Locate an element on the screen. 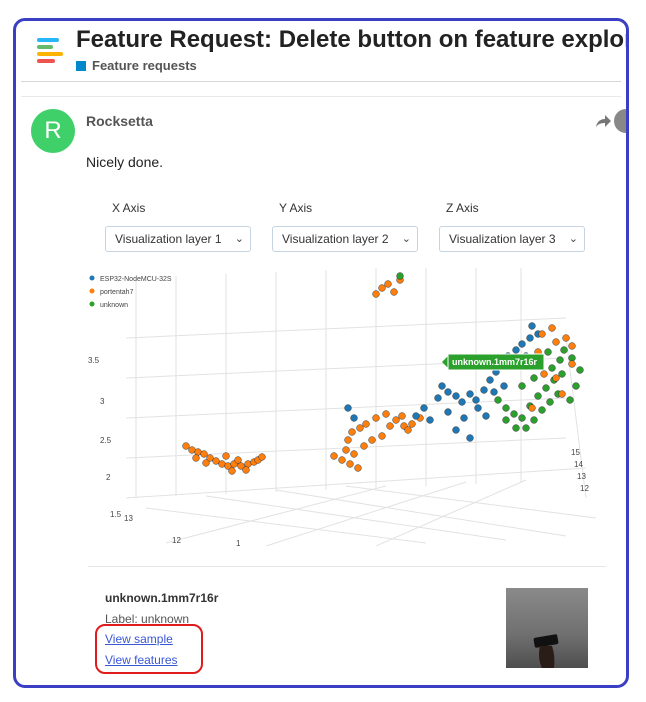  post-username: Rocksetta is located at coordinates (119, 121).